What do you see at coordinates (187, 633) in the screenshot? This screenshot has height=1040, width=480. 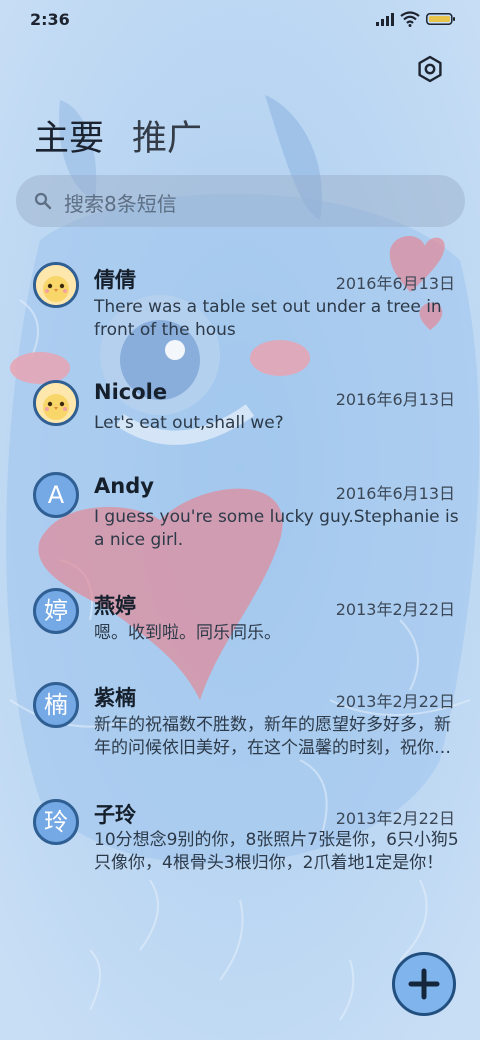 I see `message-preview: 嗯。收到啦。同乐同乐。` at bounding box center [187, 633].